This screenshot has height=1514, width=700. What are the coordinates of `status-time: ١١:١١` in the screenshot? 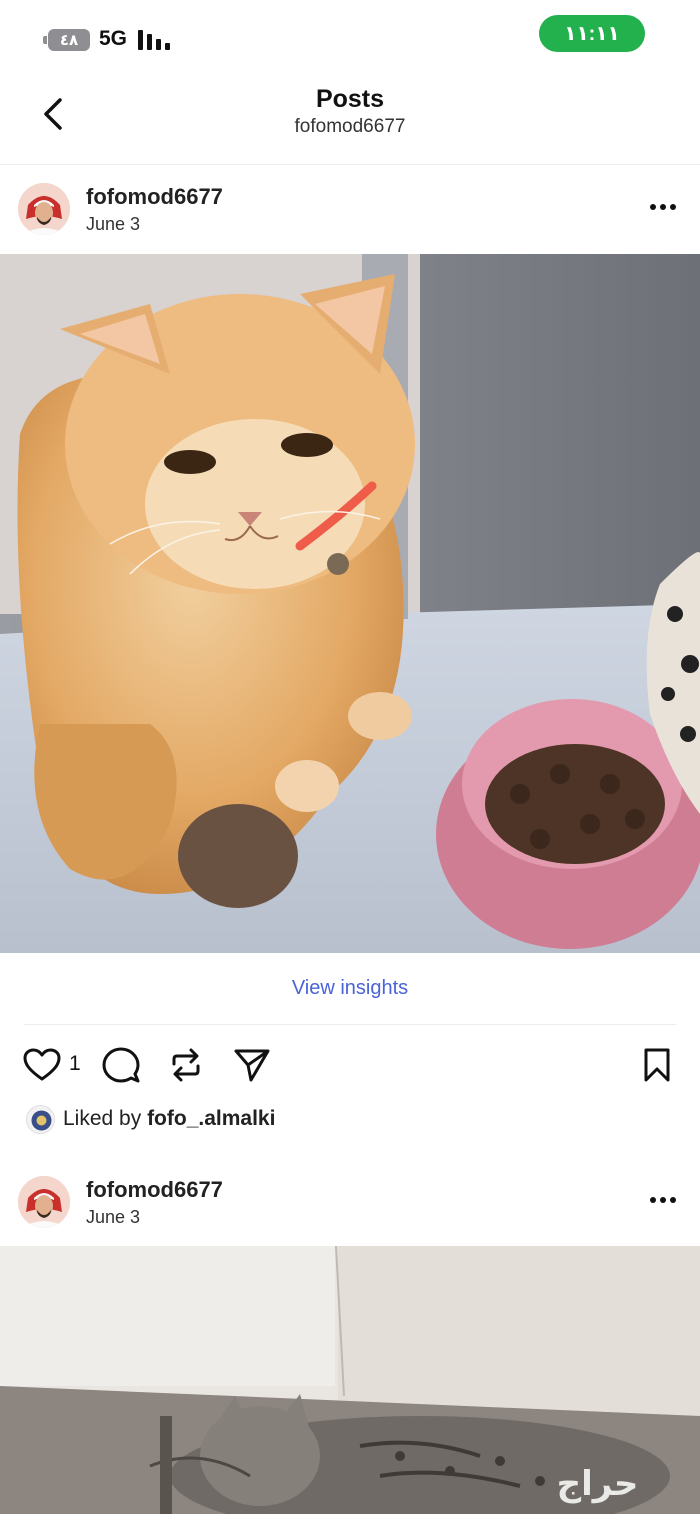 It's located at (592, 34).